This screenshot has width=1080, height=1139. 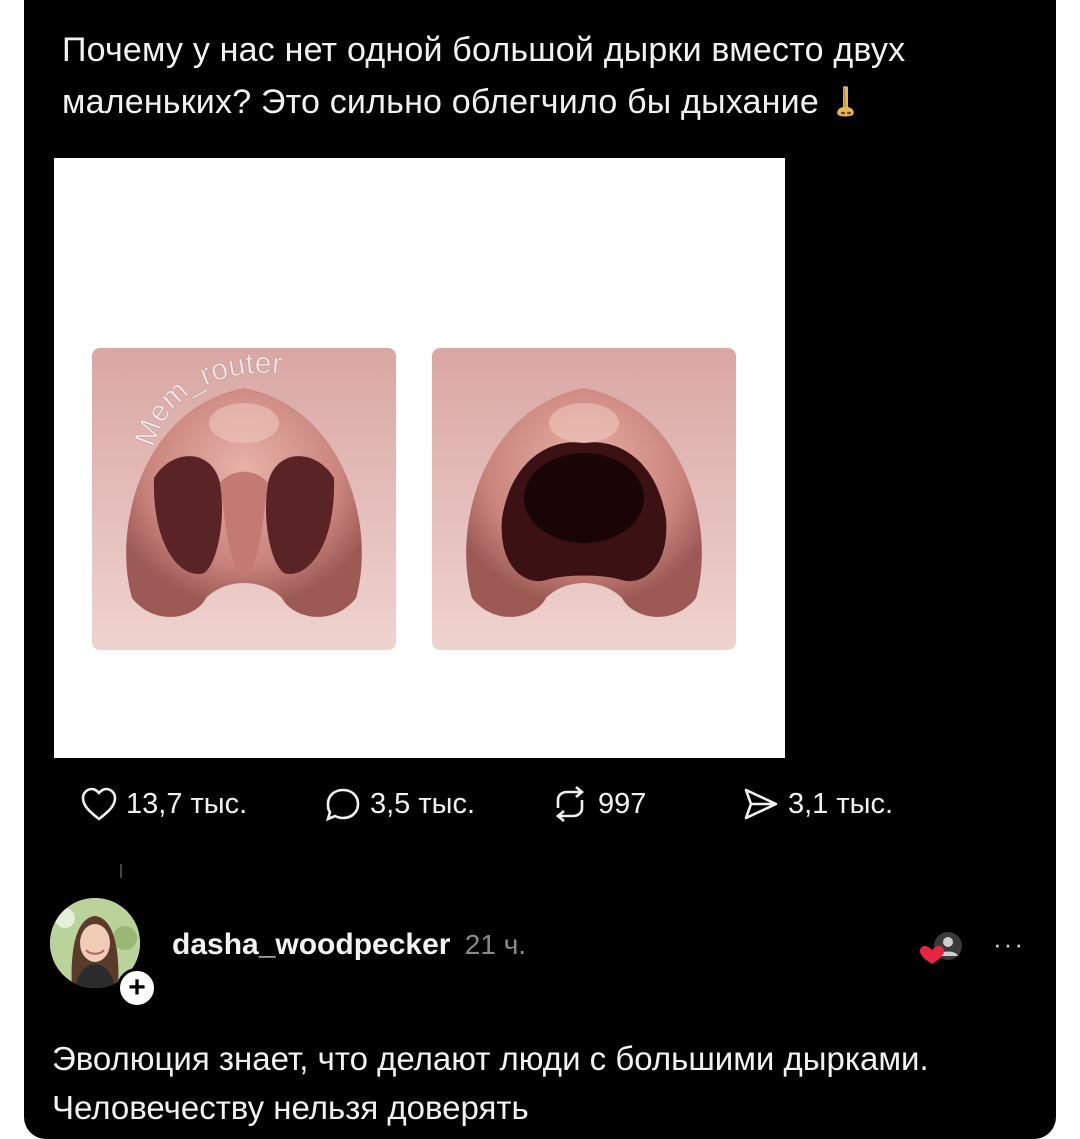 I want to click on more-icon: ···, so click(x=1009, y=944).